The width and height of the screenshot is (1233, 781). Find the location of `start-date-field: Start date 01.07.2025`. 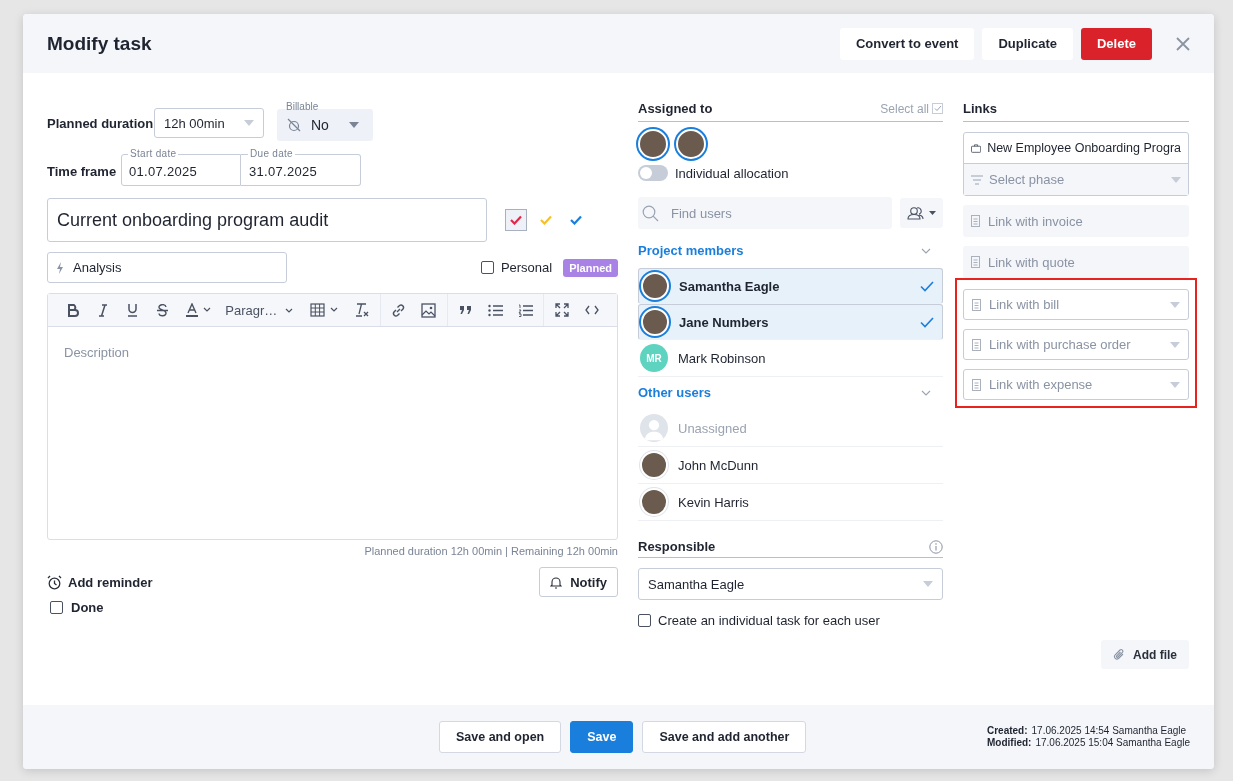

start-date-field: Start date 01.07.2025 is located at coordinates (181, 167).